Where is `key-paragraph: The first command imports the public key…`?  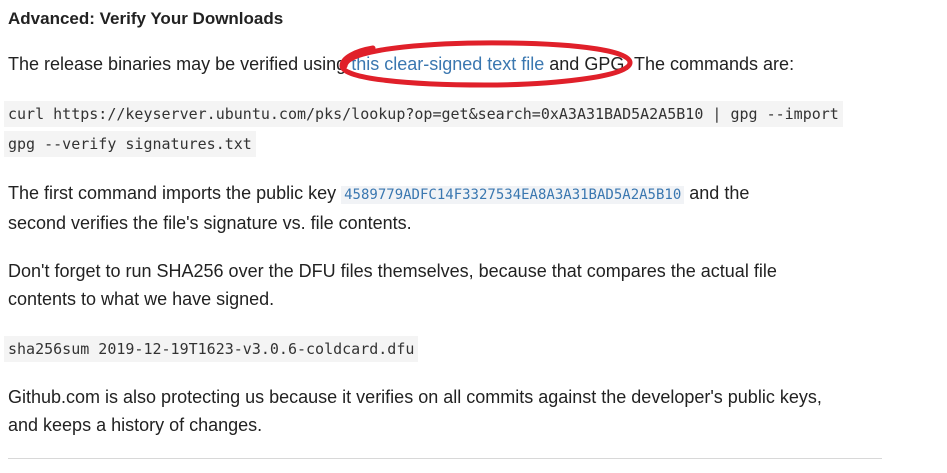 key-paragraph: The first command imports the public key… is located at coordinates (378, 208).